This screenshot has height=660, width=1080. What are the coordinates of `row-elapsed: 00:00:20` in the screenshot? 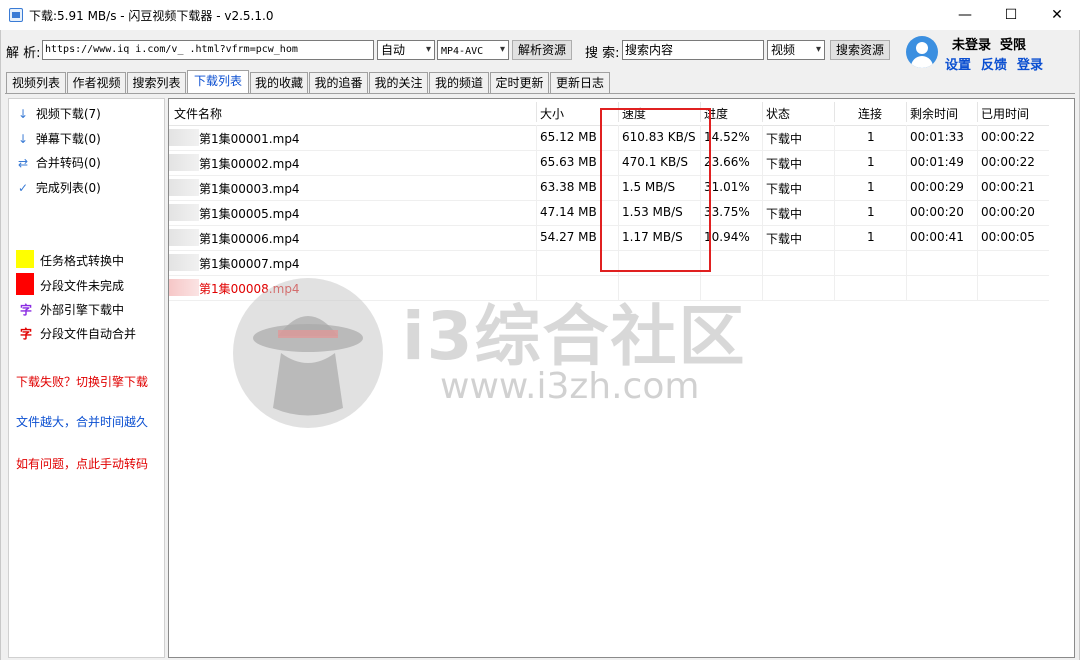 It's located at (1008, 212).